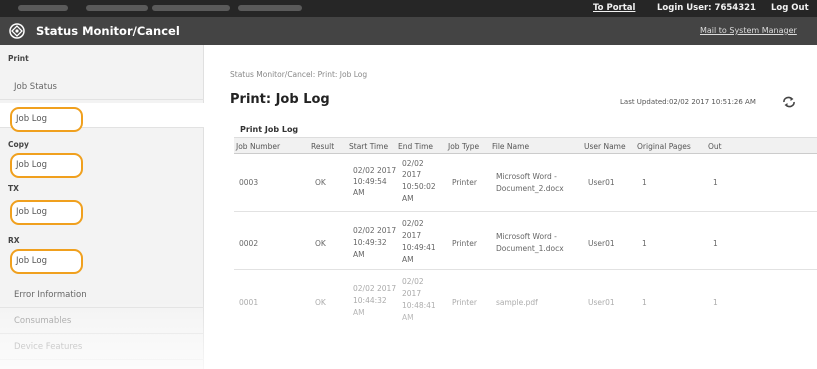 This screenshot has width=817, height=369. I want to click on end-time-line: 10:48:41, so click(419, 305).